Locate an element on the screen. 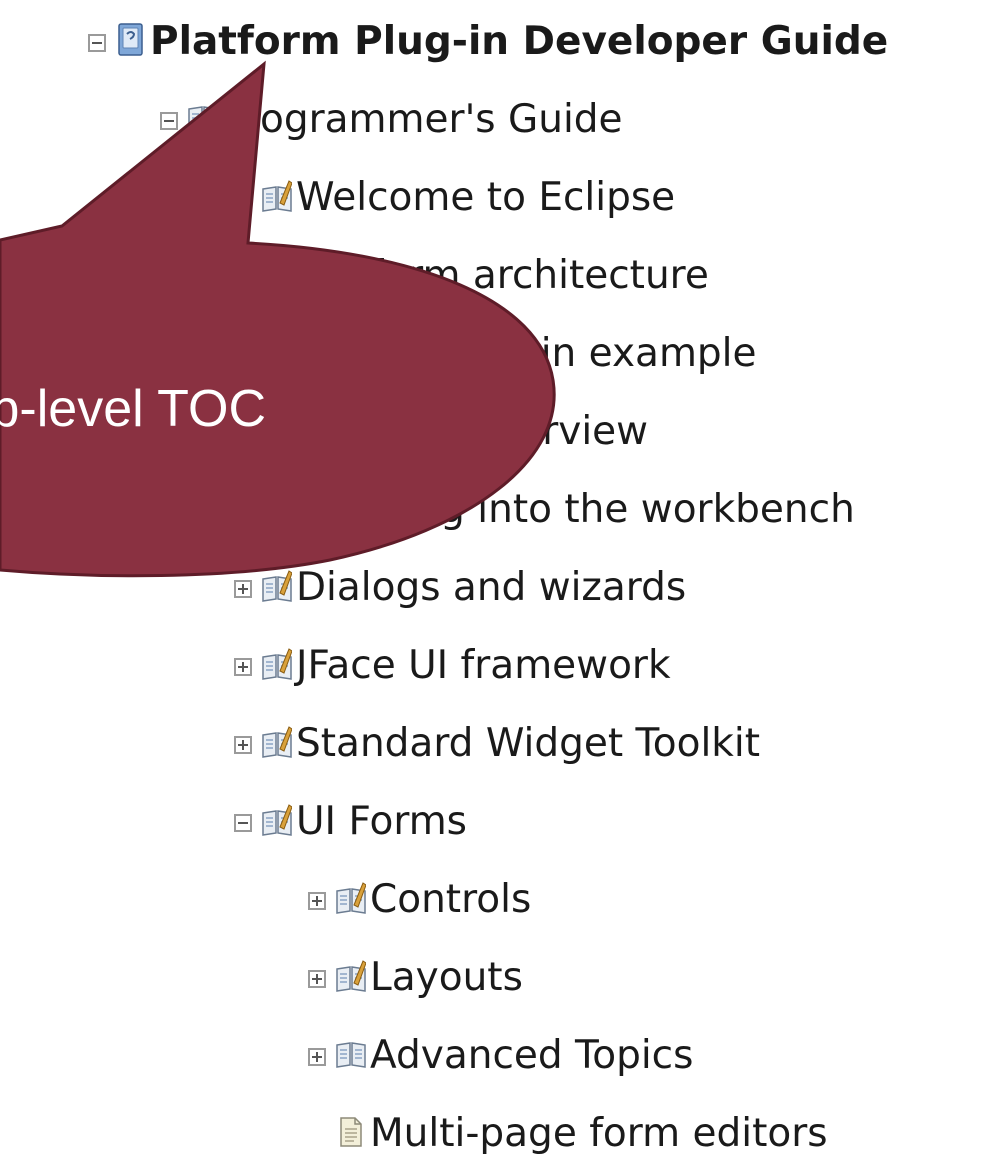 The image size is (1006, 1169). tree-node-label: Layouts is located at coordinates (446, 977).